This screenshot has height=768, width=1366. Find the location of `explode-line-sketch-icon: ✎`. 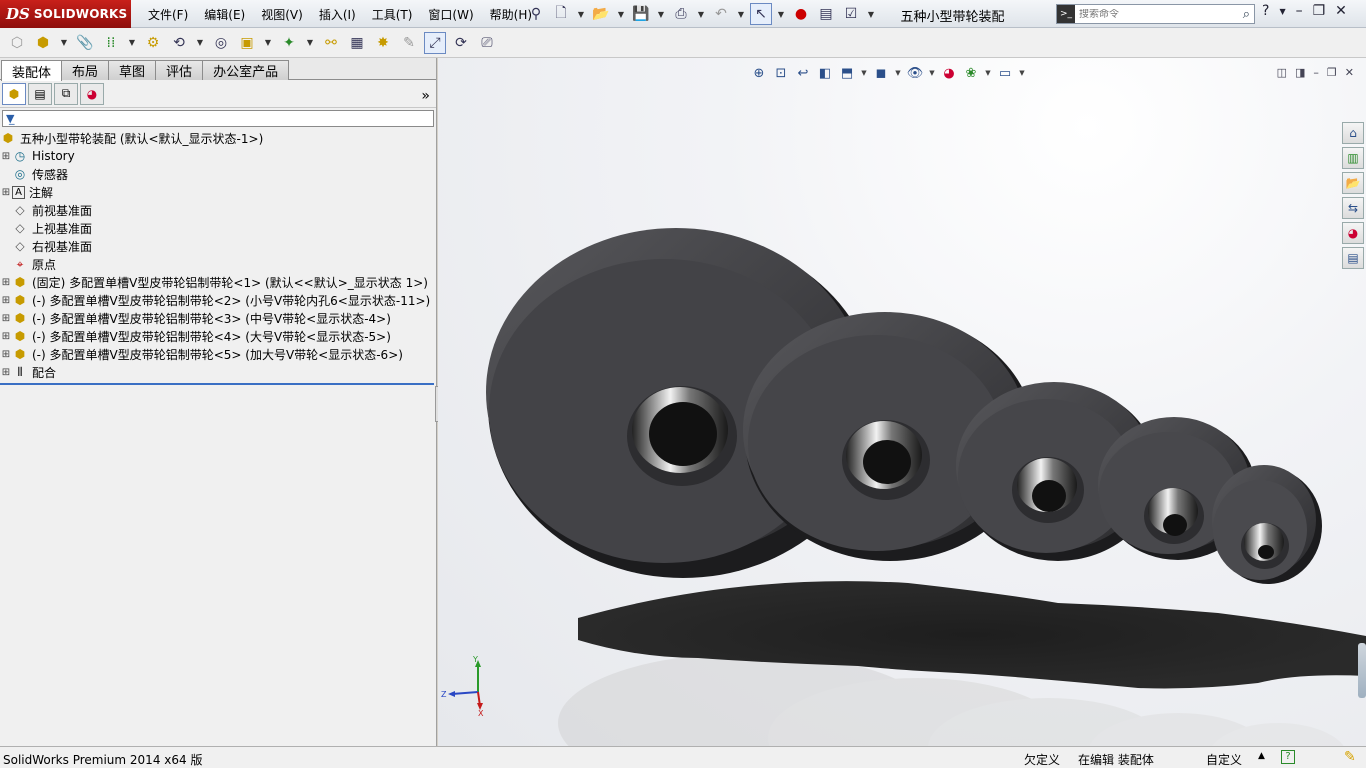

explode-line-sketch-icon: ✎ is located at coordinates (409, 43).